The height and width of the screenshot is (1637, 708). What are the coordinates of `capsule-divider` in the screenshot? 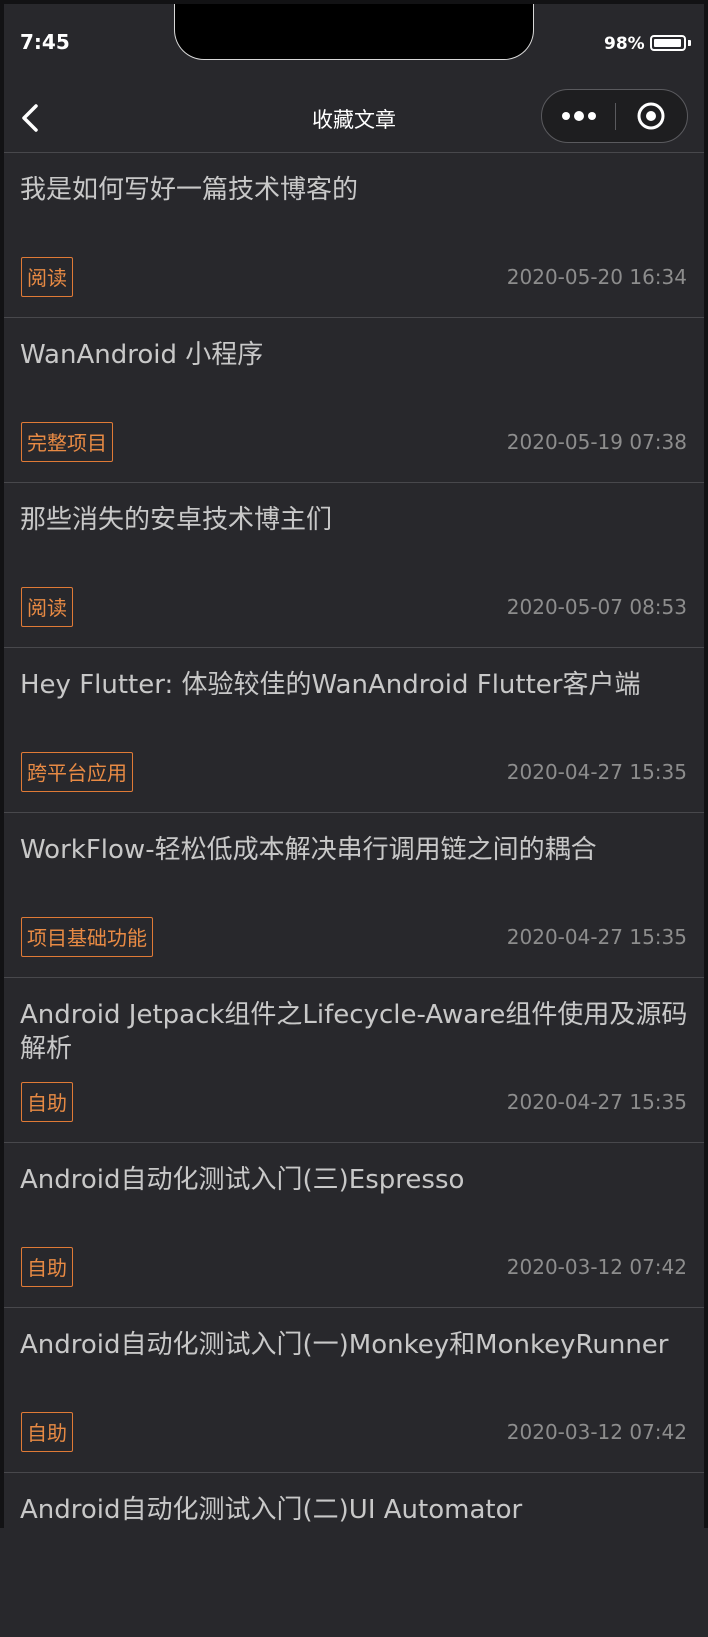 It's located at (615, 116).